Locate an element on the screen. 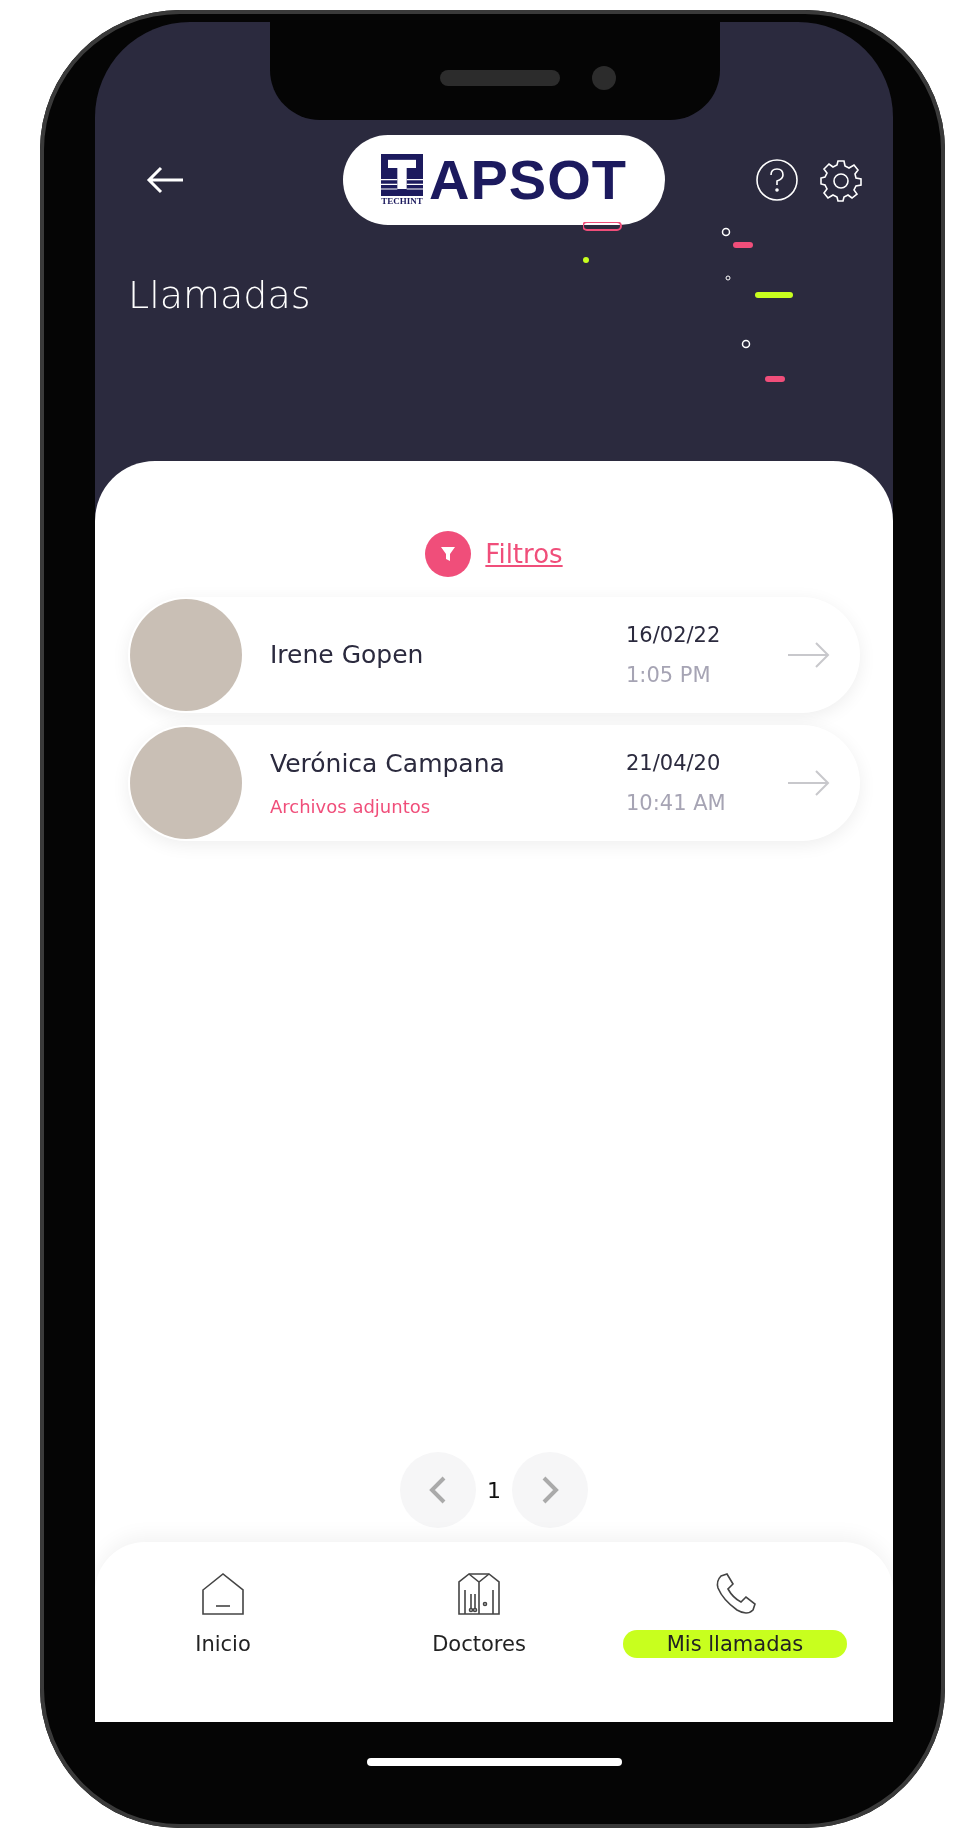 This screenshot has width=965, height=1838. filter-icon is located at coordinates (448, 553).